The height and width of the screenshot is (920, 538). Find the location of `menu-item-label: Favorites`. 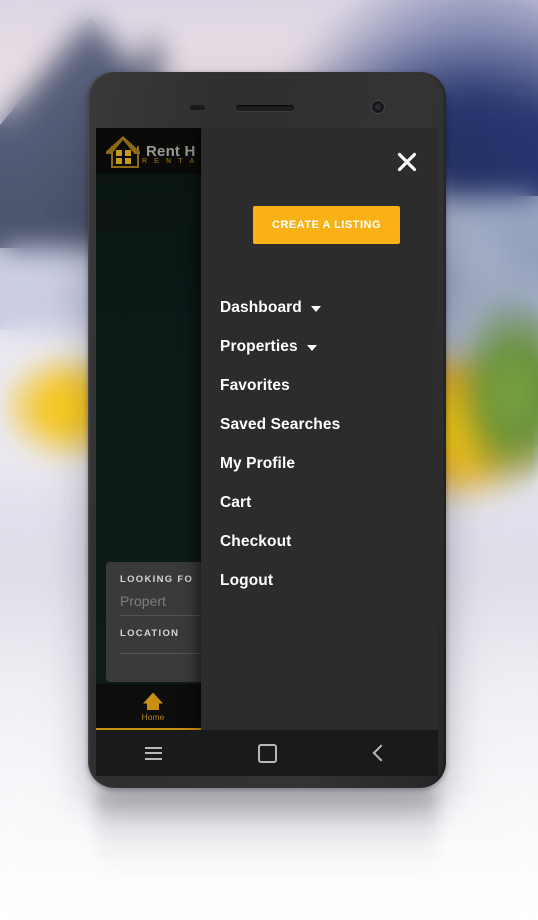

menu-item-label: Favorites is located at coordinates (255, 385).